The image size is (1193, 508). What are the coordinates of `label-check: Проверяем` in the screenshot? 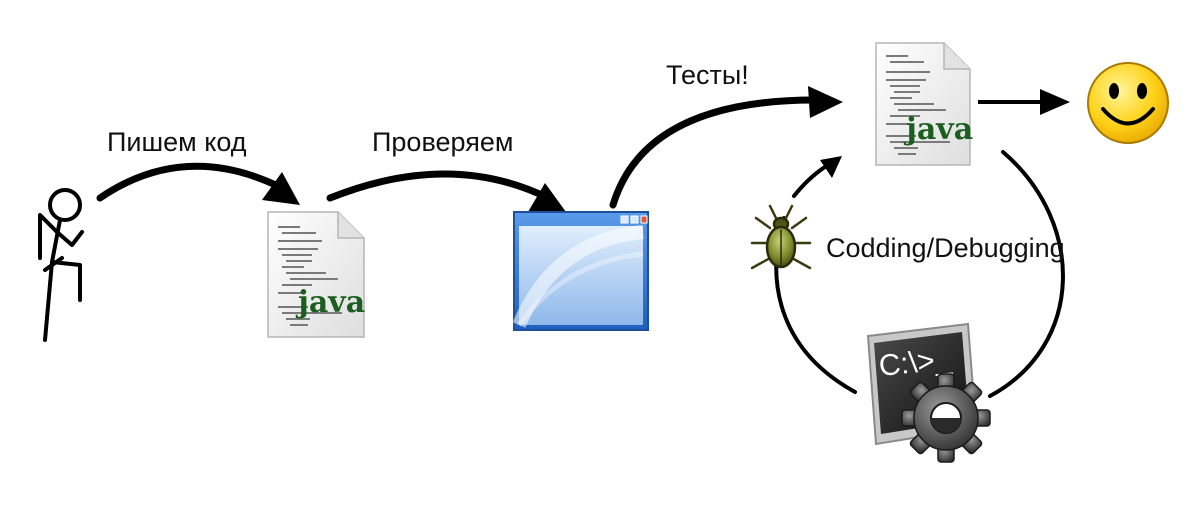 It's located at (442, 142).